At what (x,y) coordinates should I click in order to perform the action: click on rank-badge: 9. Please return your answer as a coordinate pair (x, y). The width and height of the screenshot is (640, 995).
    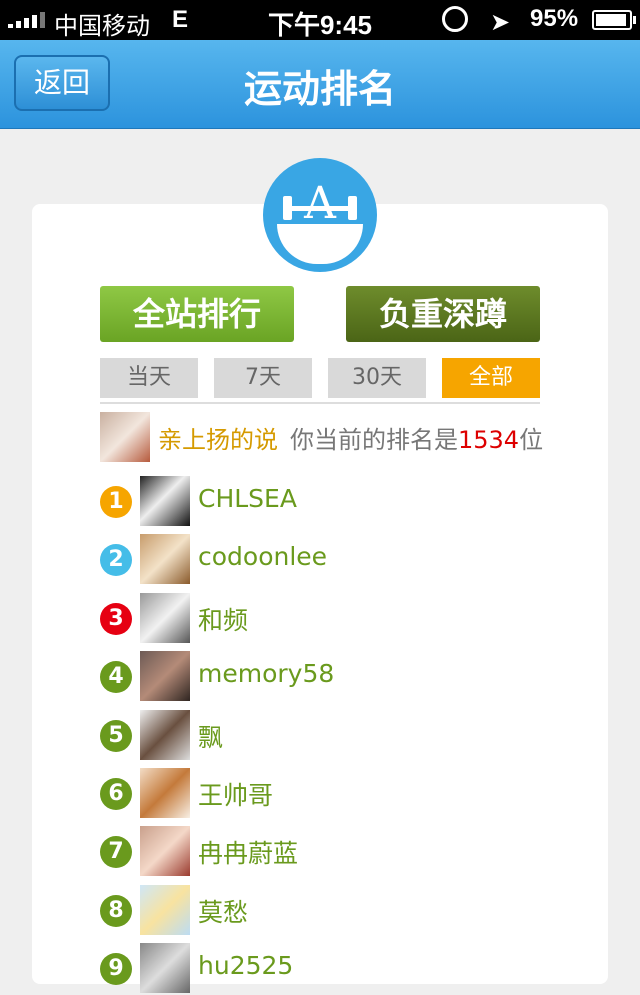
    Looking at the image, I should click on (116, 969).